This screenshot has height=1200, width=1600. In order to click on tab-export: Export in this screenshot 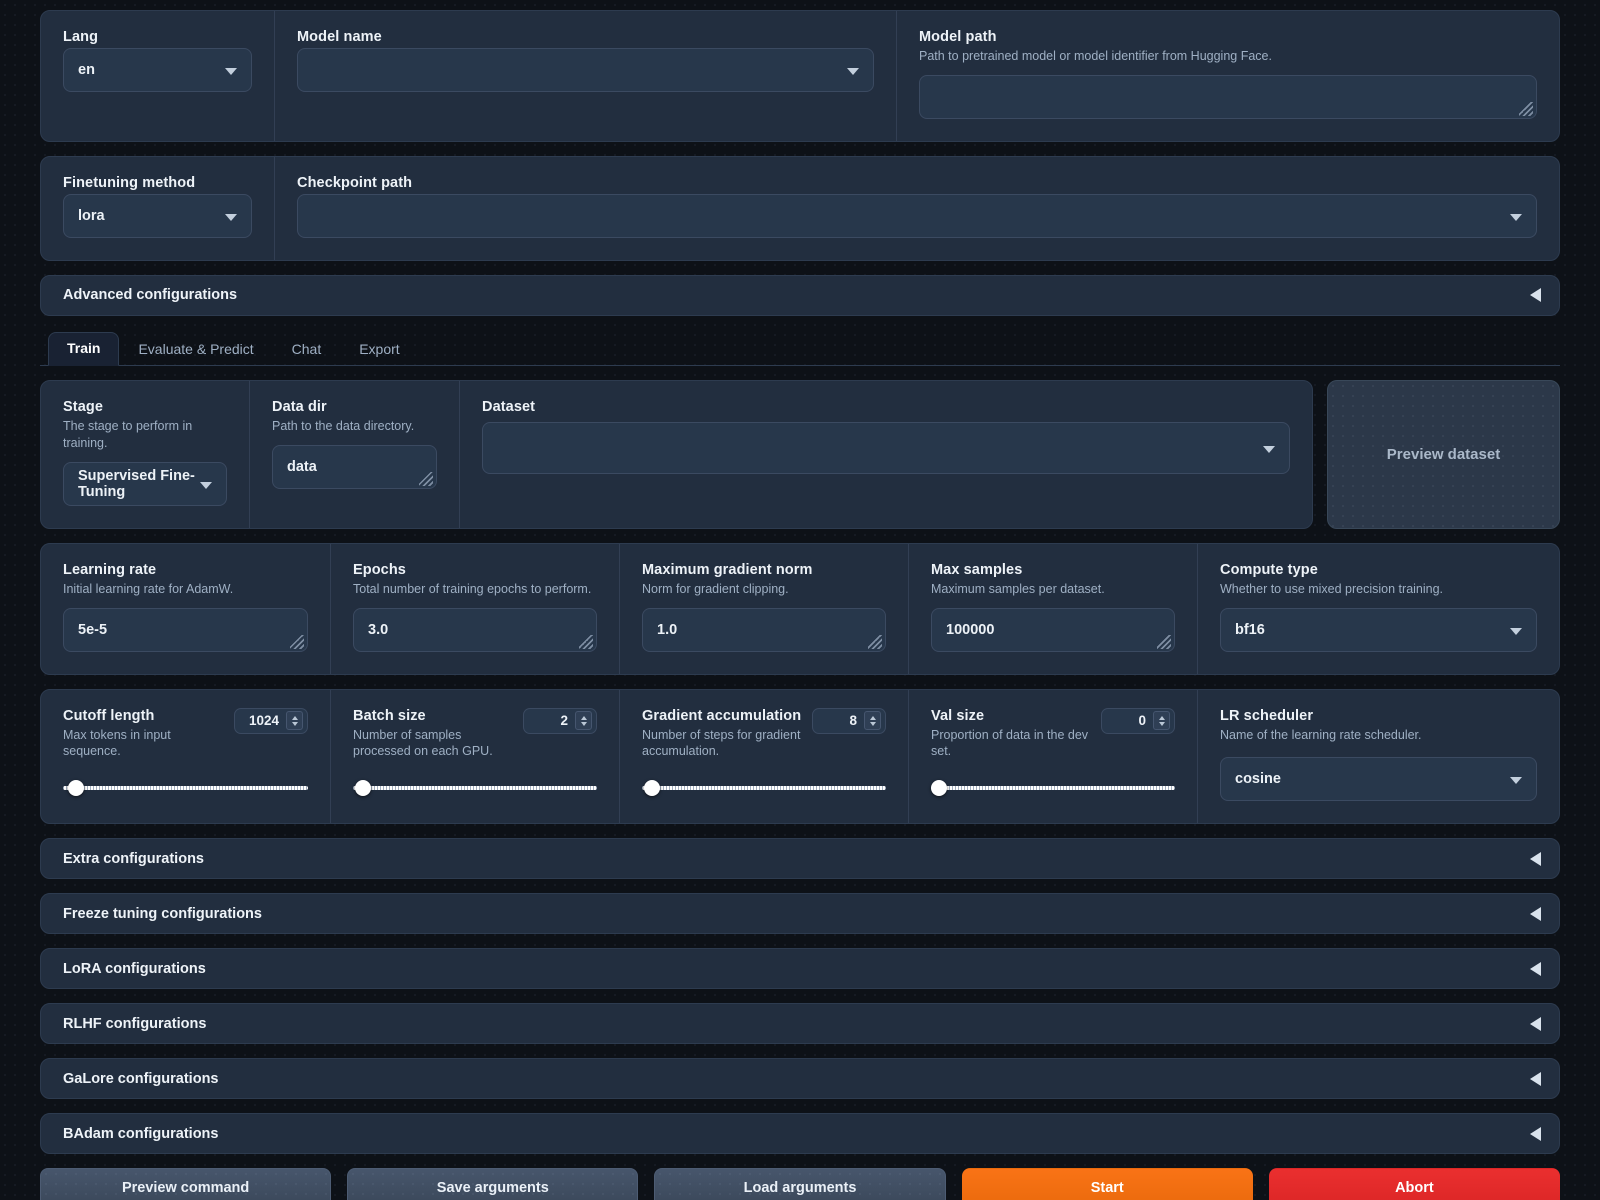, I will do `click(379, 349)`.